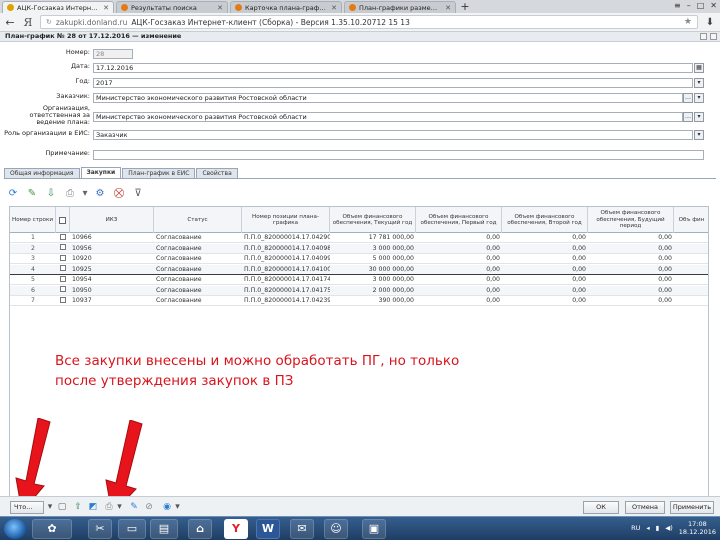  What do you see at coordinates (645, 507) in the screenshot?
I see `cancel-button: Отмена` at bounding box center [645, 507].